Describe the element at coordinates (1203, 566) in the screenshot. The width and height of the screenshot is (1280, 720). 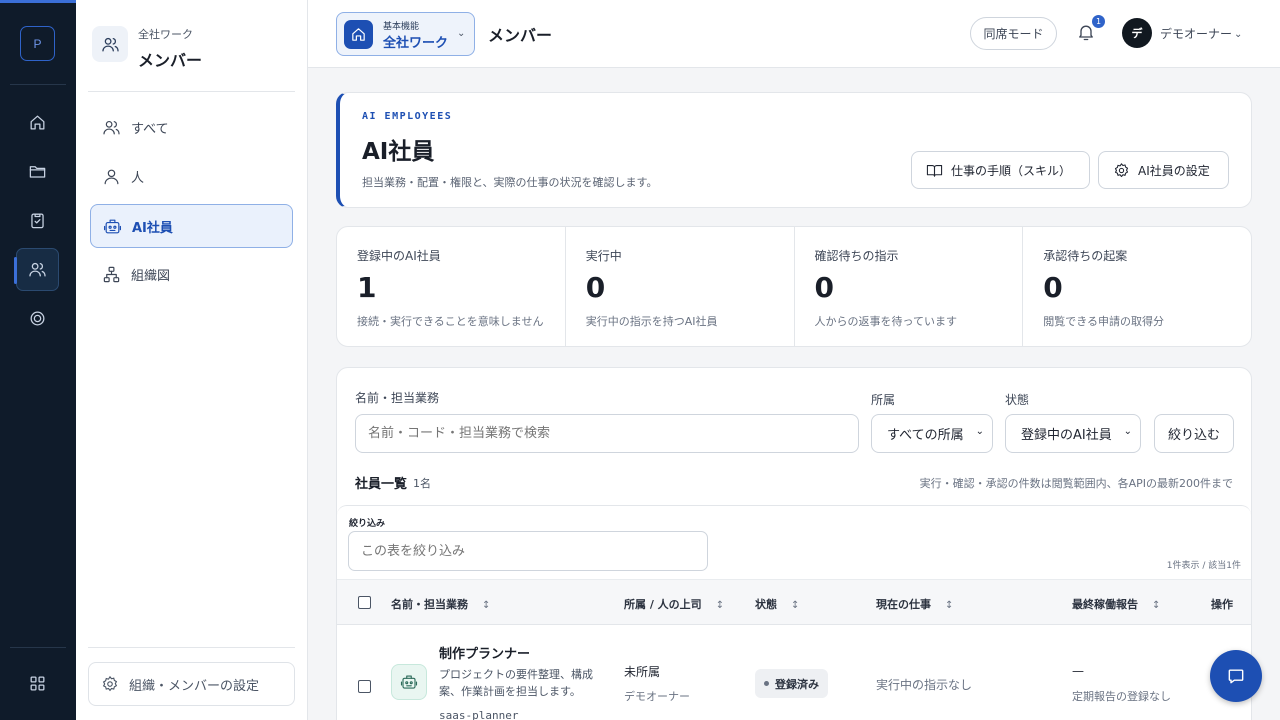
I see `table-shown-count: 1件表示 / 該当1件` at that location.